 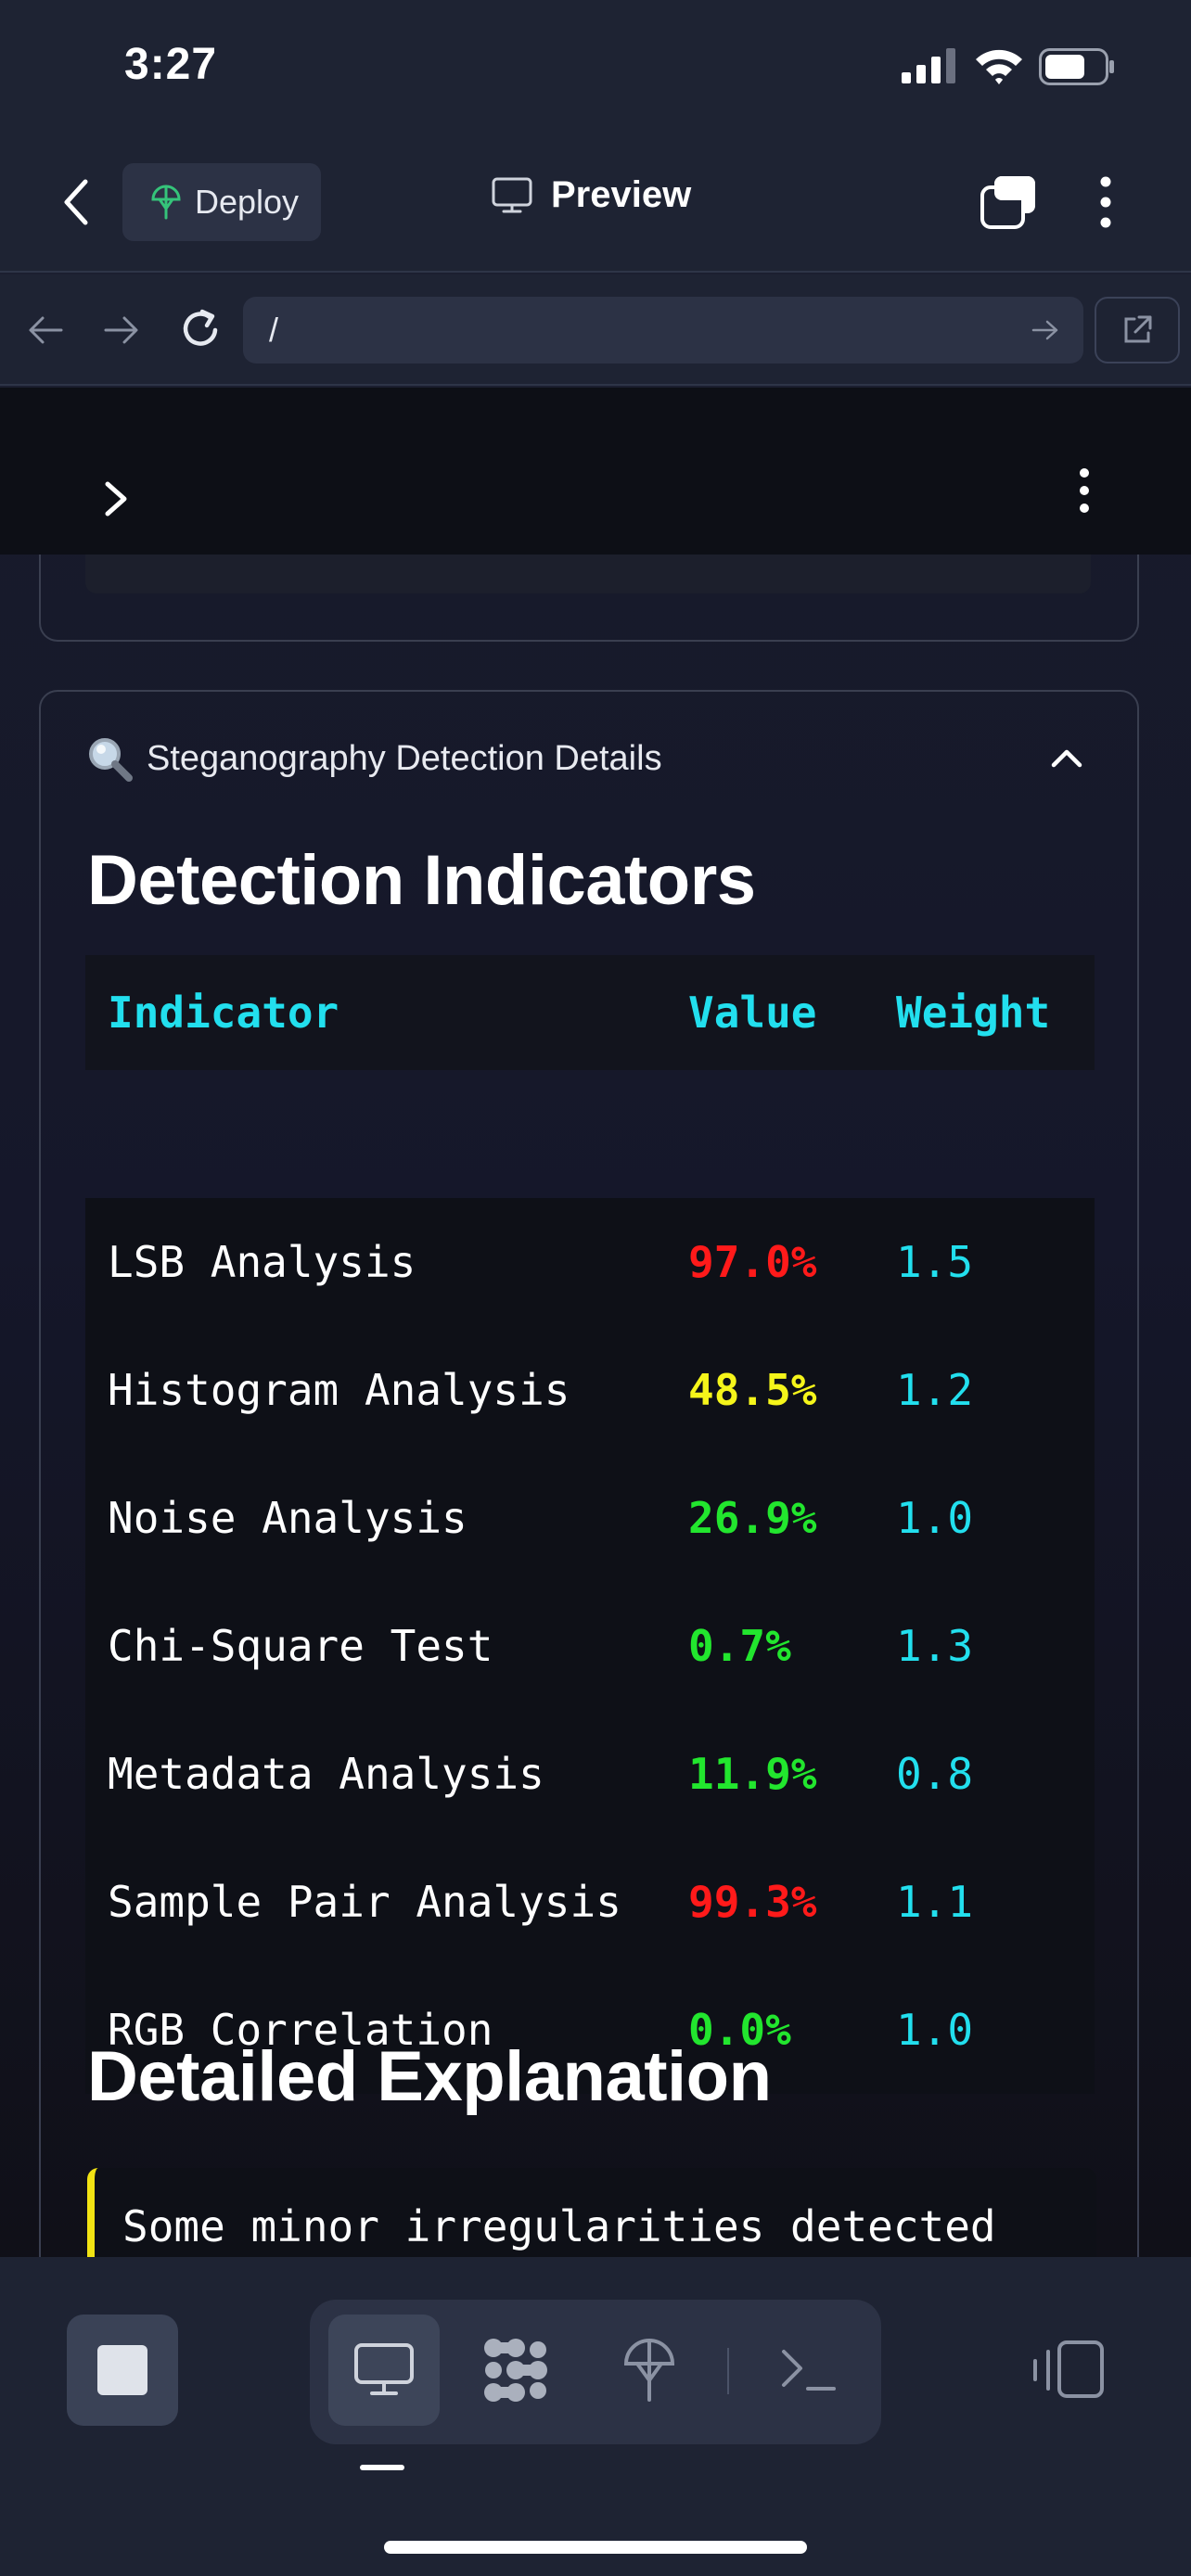 What do you see at coordinates (111, 760) in the screenshot?
I see `magnifier-emoji-icon` at bounding box center [111, 760].